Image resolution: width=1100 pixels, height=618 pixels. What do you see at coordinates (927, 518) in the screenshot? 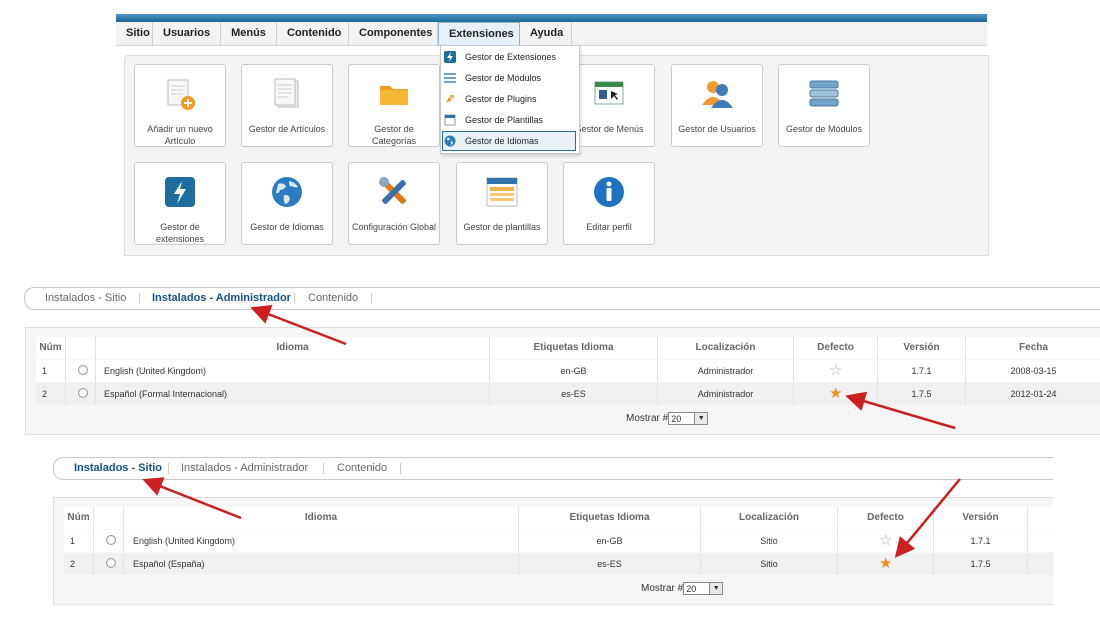
I see `arrow-to-site-default-star` at bounding box center [927, 518].